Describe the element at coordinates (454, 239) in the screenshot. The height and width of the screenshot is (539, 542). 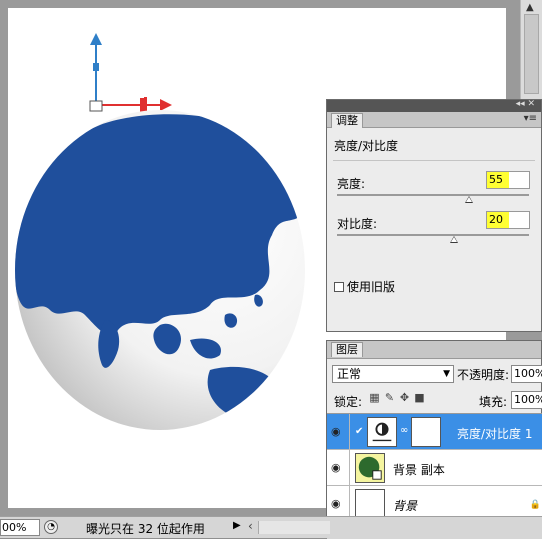
I see `contrast-slider-thumb` at that location.